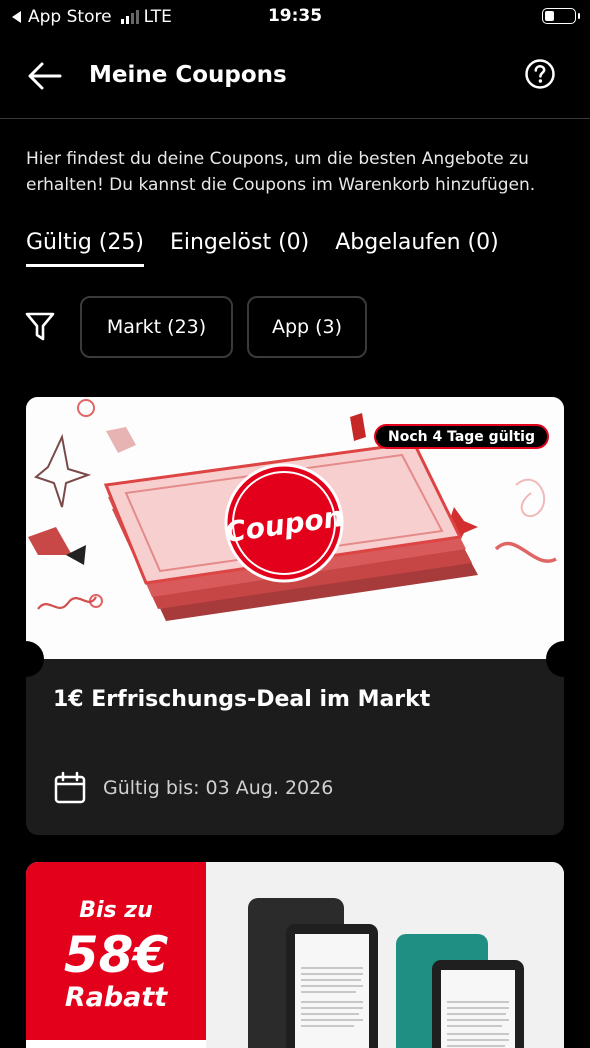  I want to click on coupon-tabs: Gültig (25) Eingelöst (0) Abgelaufen (0), so click(262, 248).